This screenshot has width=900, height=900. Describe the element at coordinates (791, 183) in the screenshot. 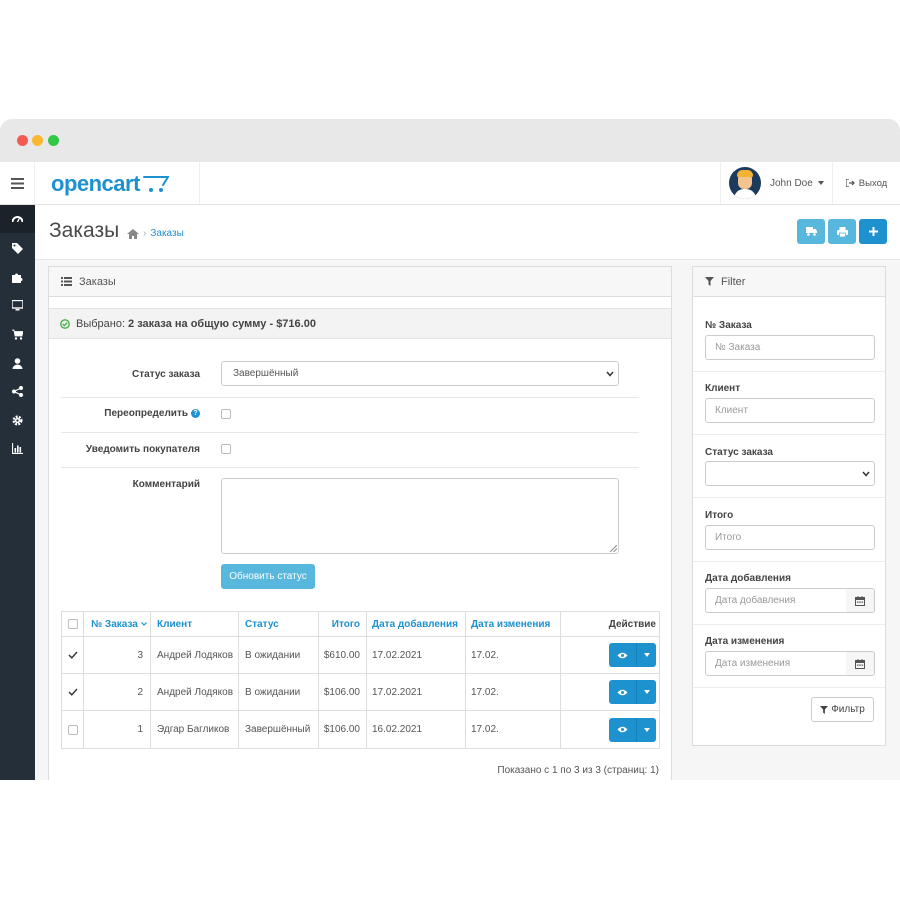

I see `user-name: John Doe` at that location.